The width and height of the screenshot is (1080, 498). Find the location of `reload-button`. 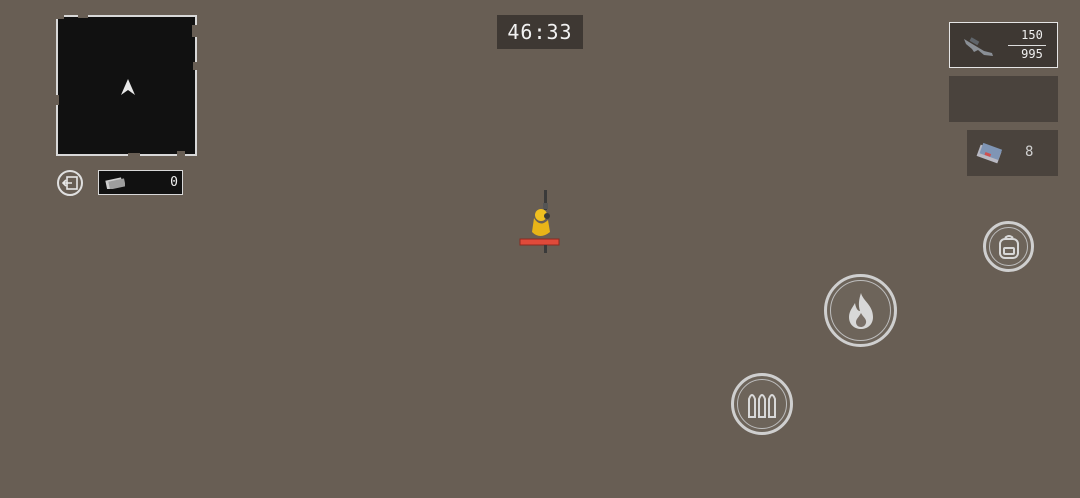

reload-button is located at coordinates (762, 404).